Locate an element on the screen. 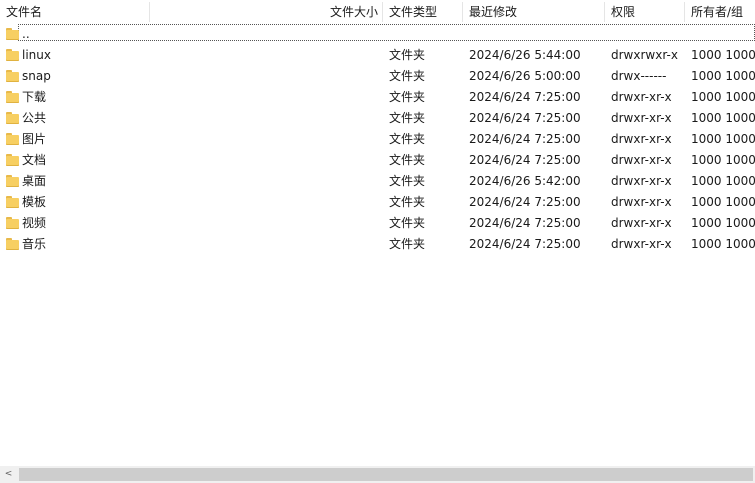  column-header-filesize: 文件大小 is located at coordinates (264, 12).